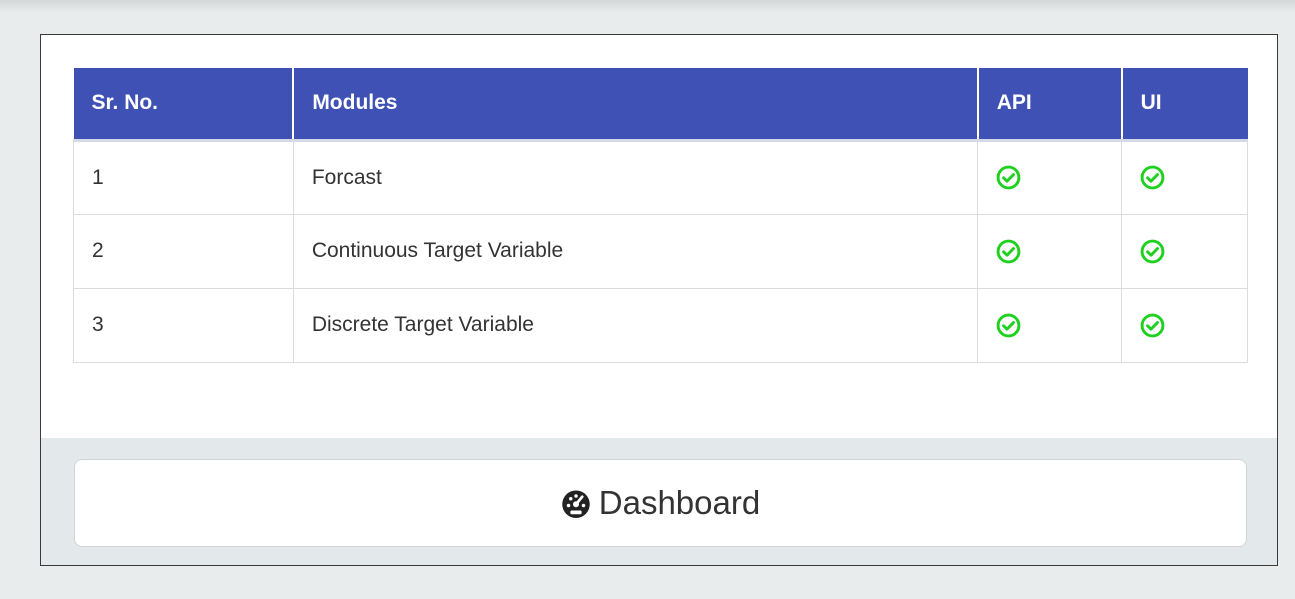 The height and width of the screenshot is (599, 1295). What do you see at coordinates (183, 105) in the screenshot?
I see `header-sr-no: Sr. No.` at bounding box center [183, 105].